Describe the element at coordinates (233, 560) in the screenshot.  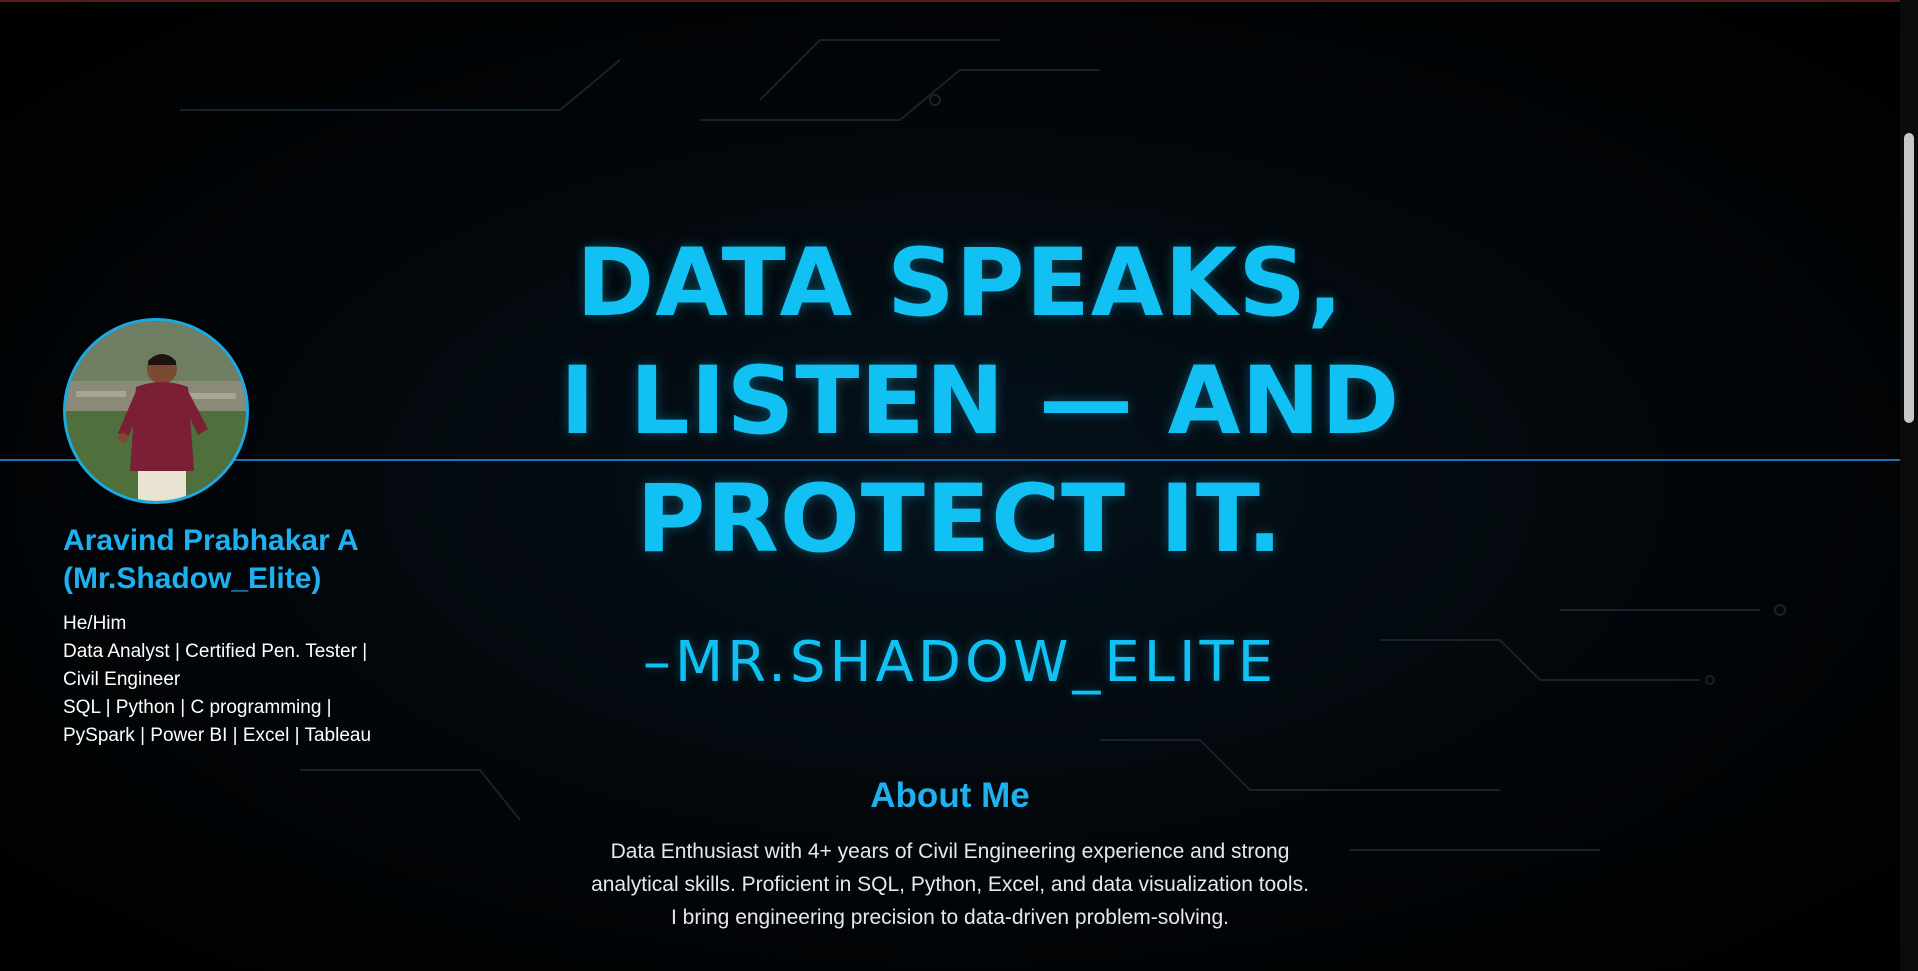
I see `profile-name: Aravind Prabhakar A (Mr.Shadow_Elite)` at that location.